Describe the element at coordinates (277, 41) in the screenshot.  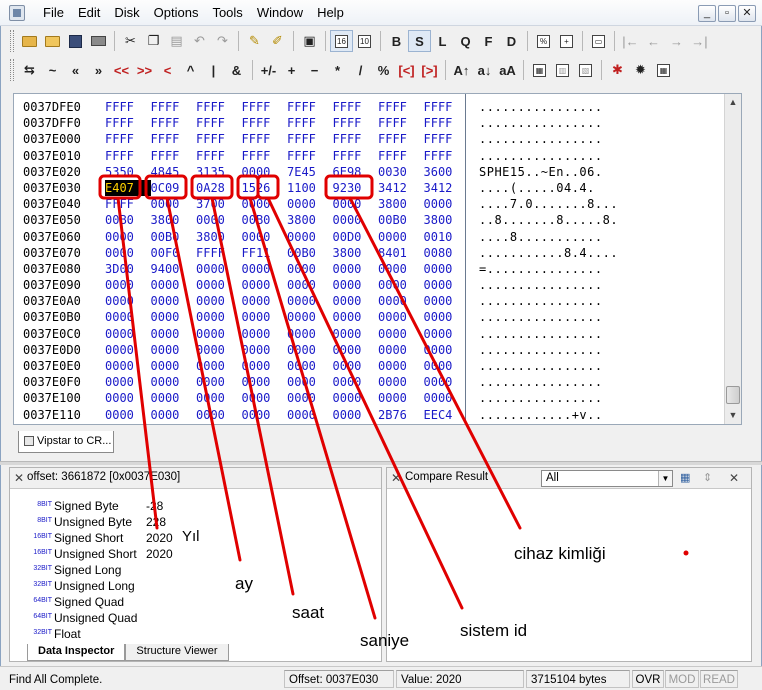
I see `replace-button: ✐` at that location.